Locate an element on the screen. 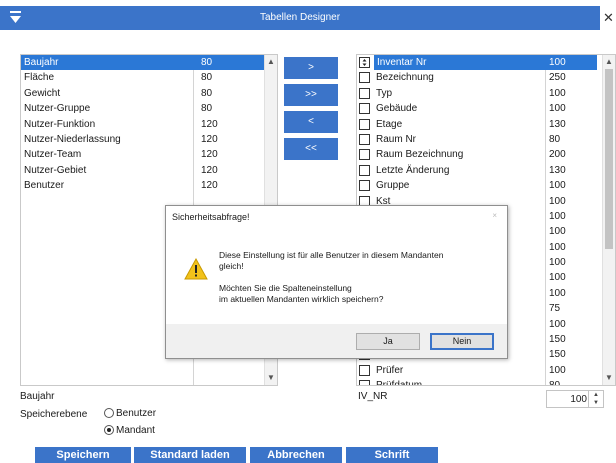  title-bar: Tabellen Designer is located at coordinates (300, 18).